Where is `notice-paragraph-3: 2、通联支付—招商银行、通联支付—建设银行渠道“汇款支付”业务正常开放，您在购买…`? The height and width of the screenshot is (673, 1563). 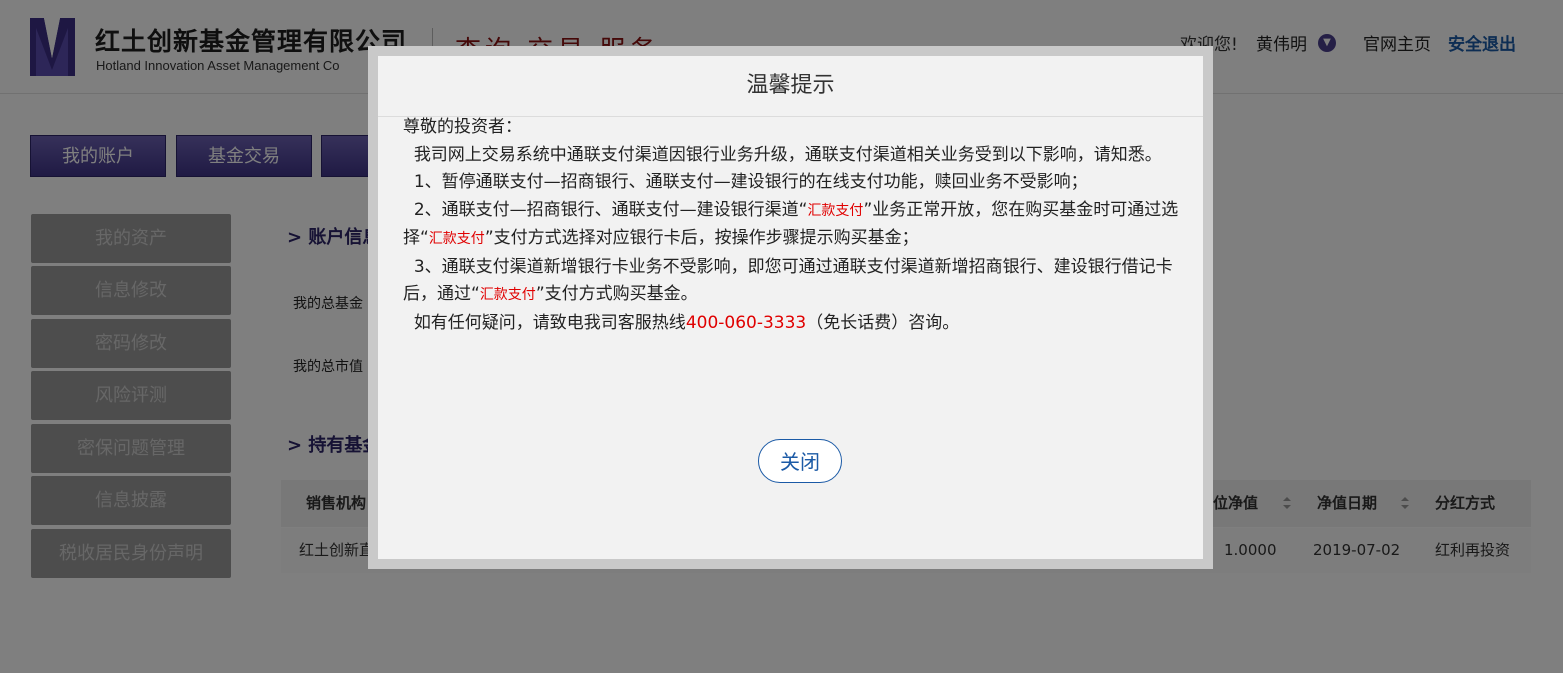 notice-paragraph-3: 2、通联支付—招商银行、通联支付—建设银行渠道“汇款支付”业务正常开放，您在购买… is located at coordinates (793, 225).